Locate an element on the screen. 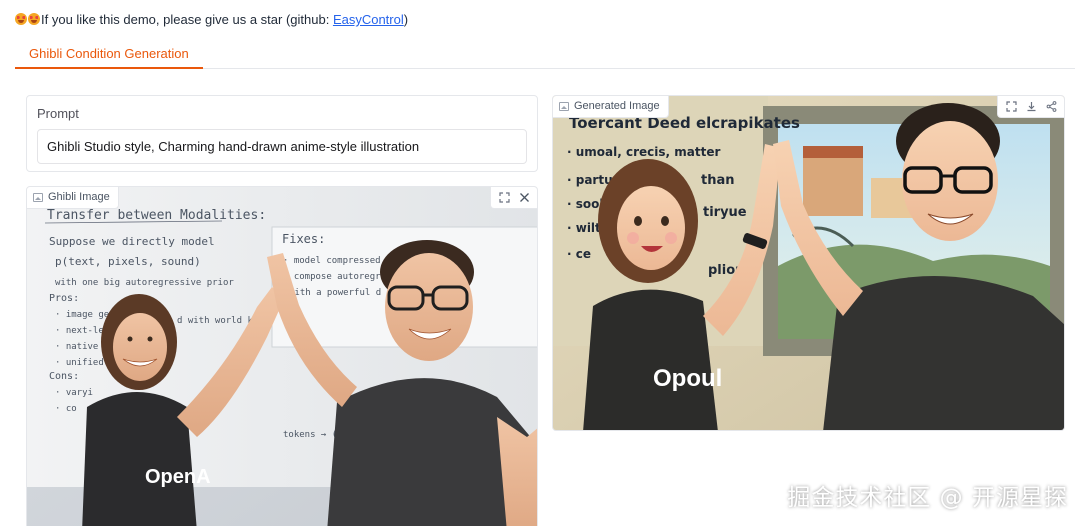 Image resolution: width=1080 pixels, height=526 pixels. board-word: than is located at coordinates (718, 180).